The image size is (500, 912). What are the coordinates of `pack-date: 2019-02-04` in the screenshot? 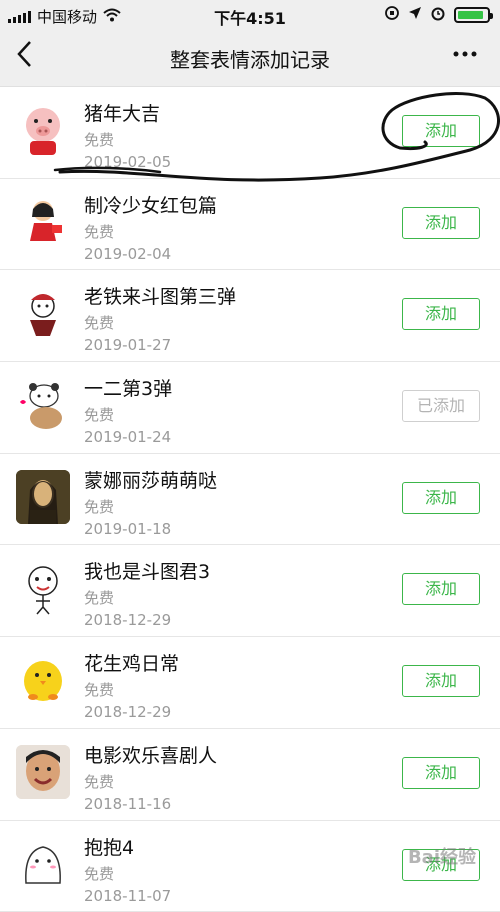 It's located at (127, 254).